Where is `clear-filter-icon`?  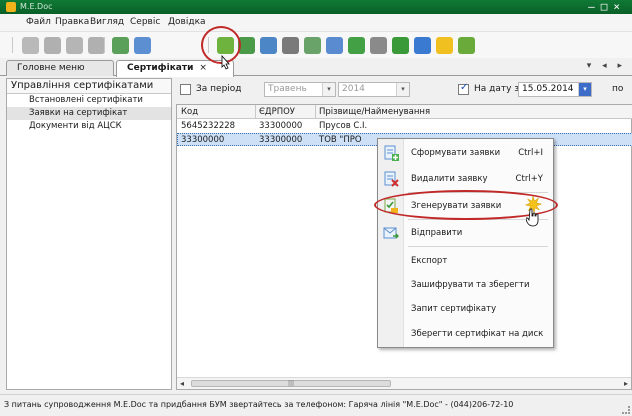 clear-filter-icon is located at coordinates (378, 45).